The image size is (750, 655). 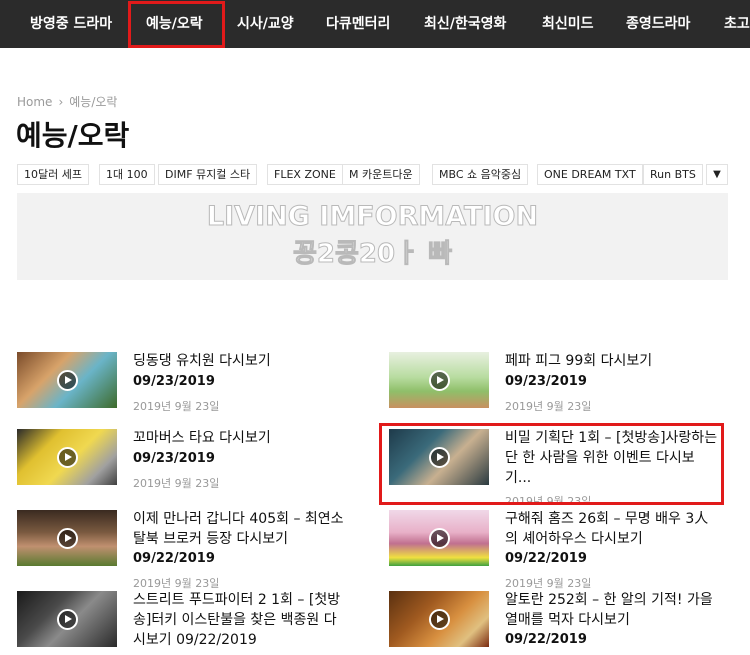 I want to click on nav-item-us-drama: 최신미드, so click(x=568, y=24).